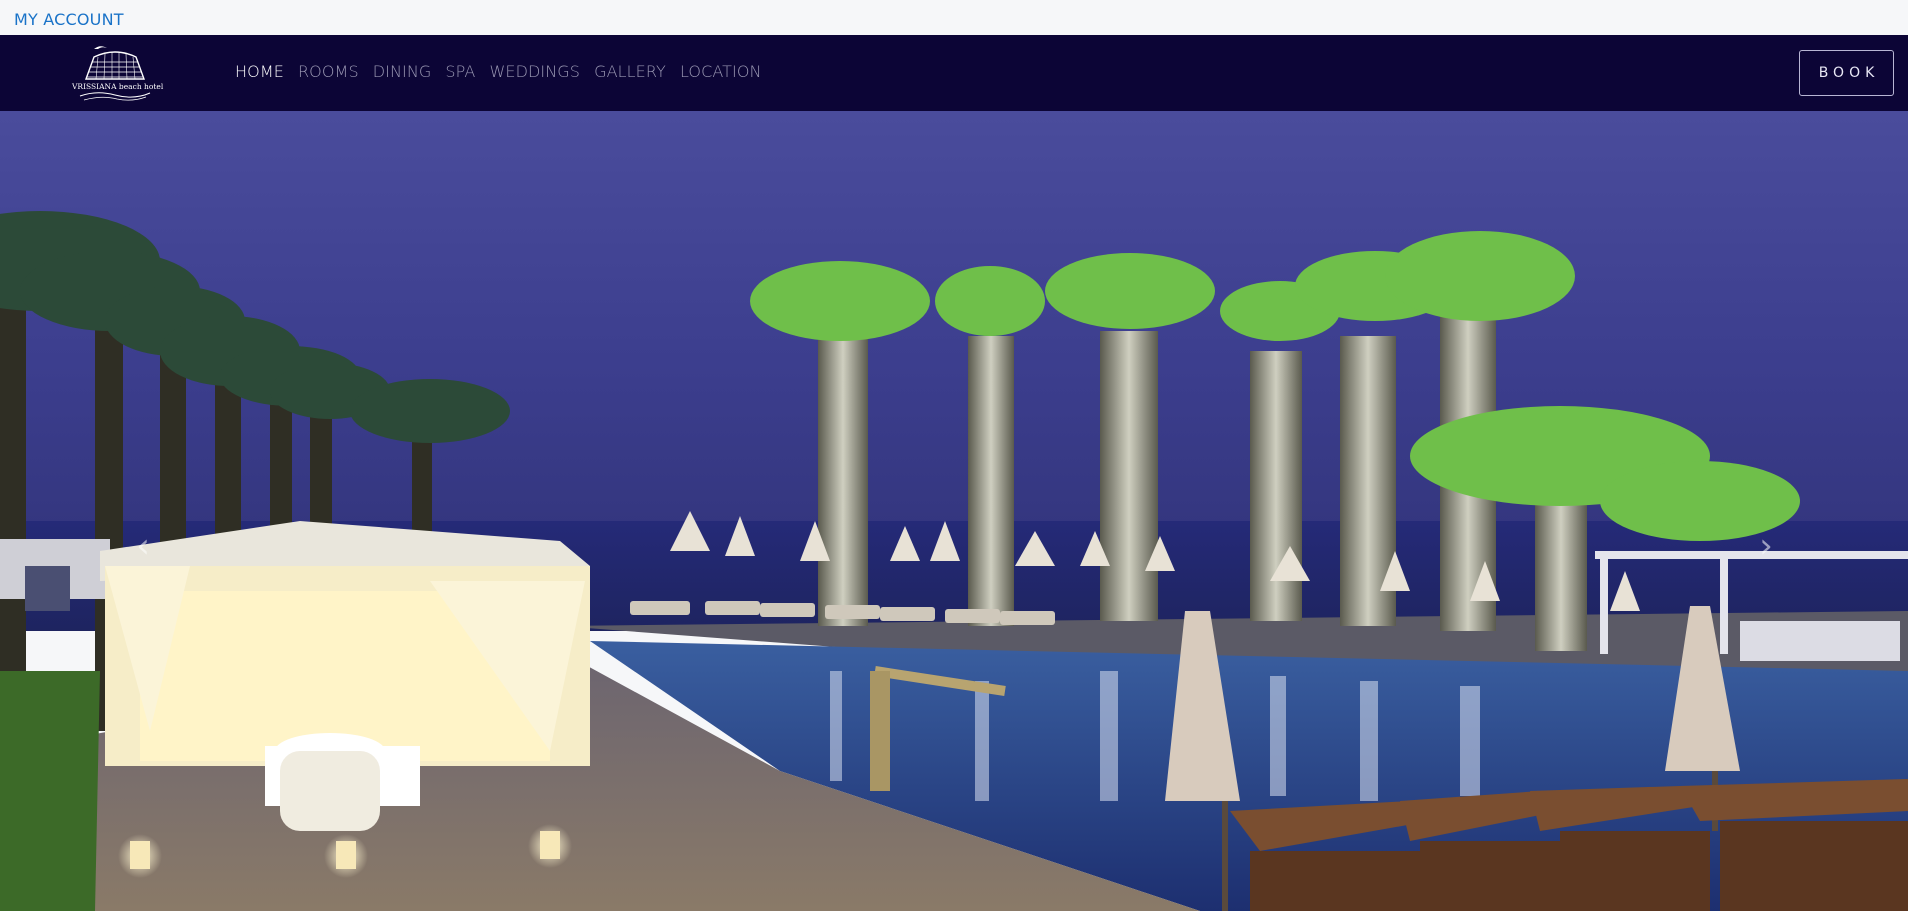  What do you see at coordinates (721, 71) in the screenshot?
I see `nav-location: LOCATION` at bounding box center [721, 71].